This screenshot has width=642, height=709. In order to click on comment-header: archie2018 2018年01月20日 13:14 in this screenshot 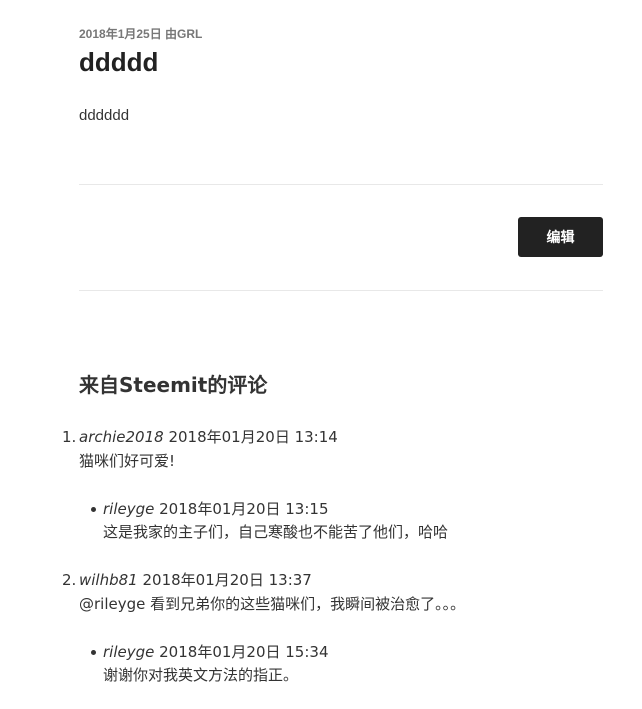, I will do `click(208, 437)`.